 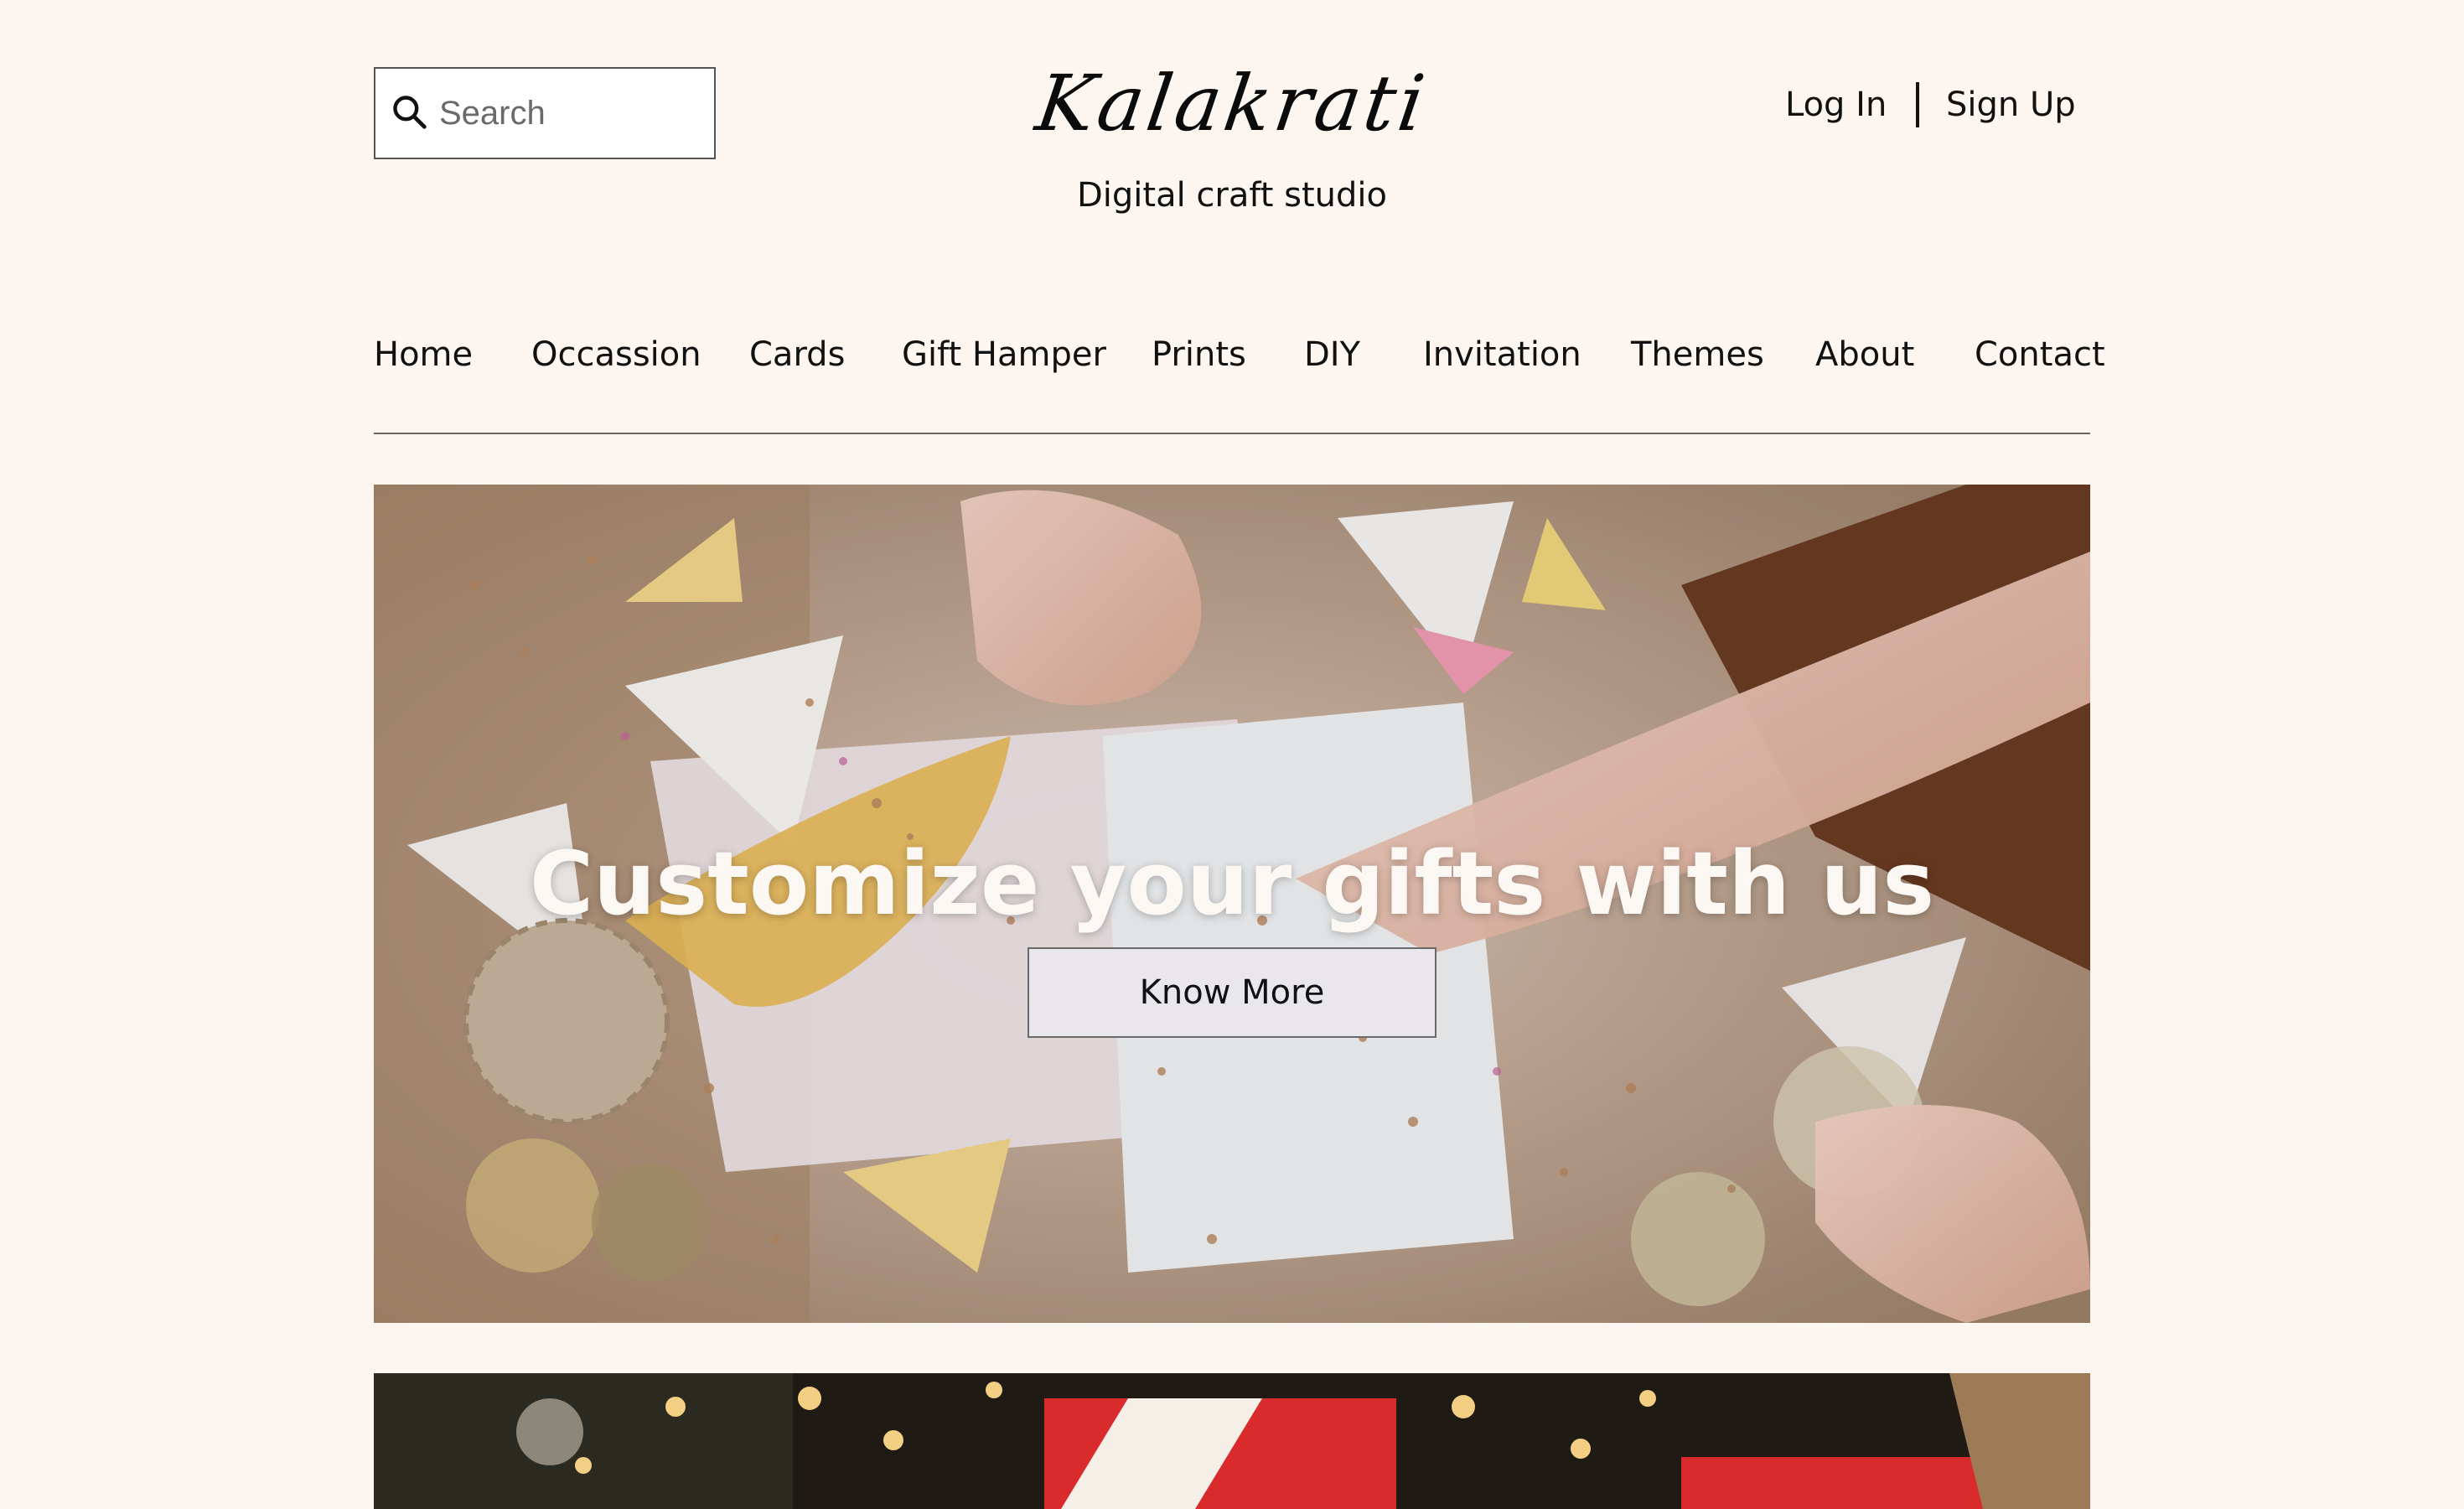 I want to click on site-tagline: Digital craft studio, so click(x=1232, y=195).